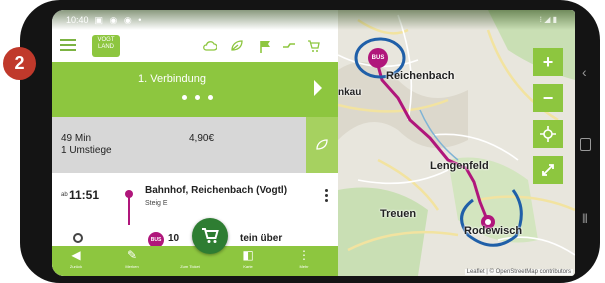 This screenshot has width=605, height=283. What do you see at coordinates (64, 195) in the screenshot?
I see `departure-prefix: ab` at bounding box center [64, 195].